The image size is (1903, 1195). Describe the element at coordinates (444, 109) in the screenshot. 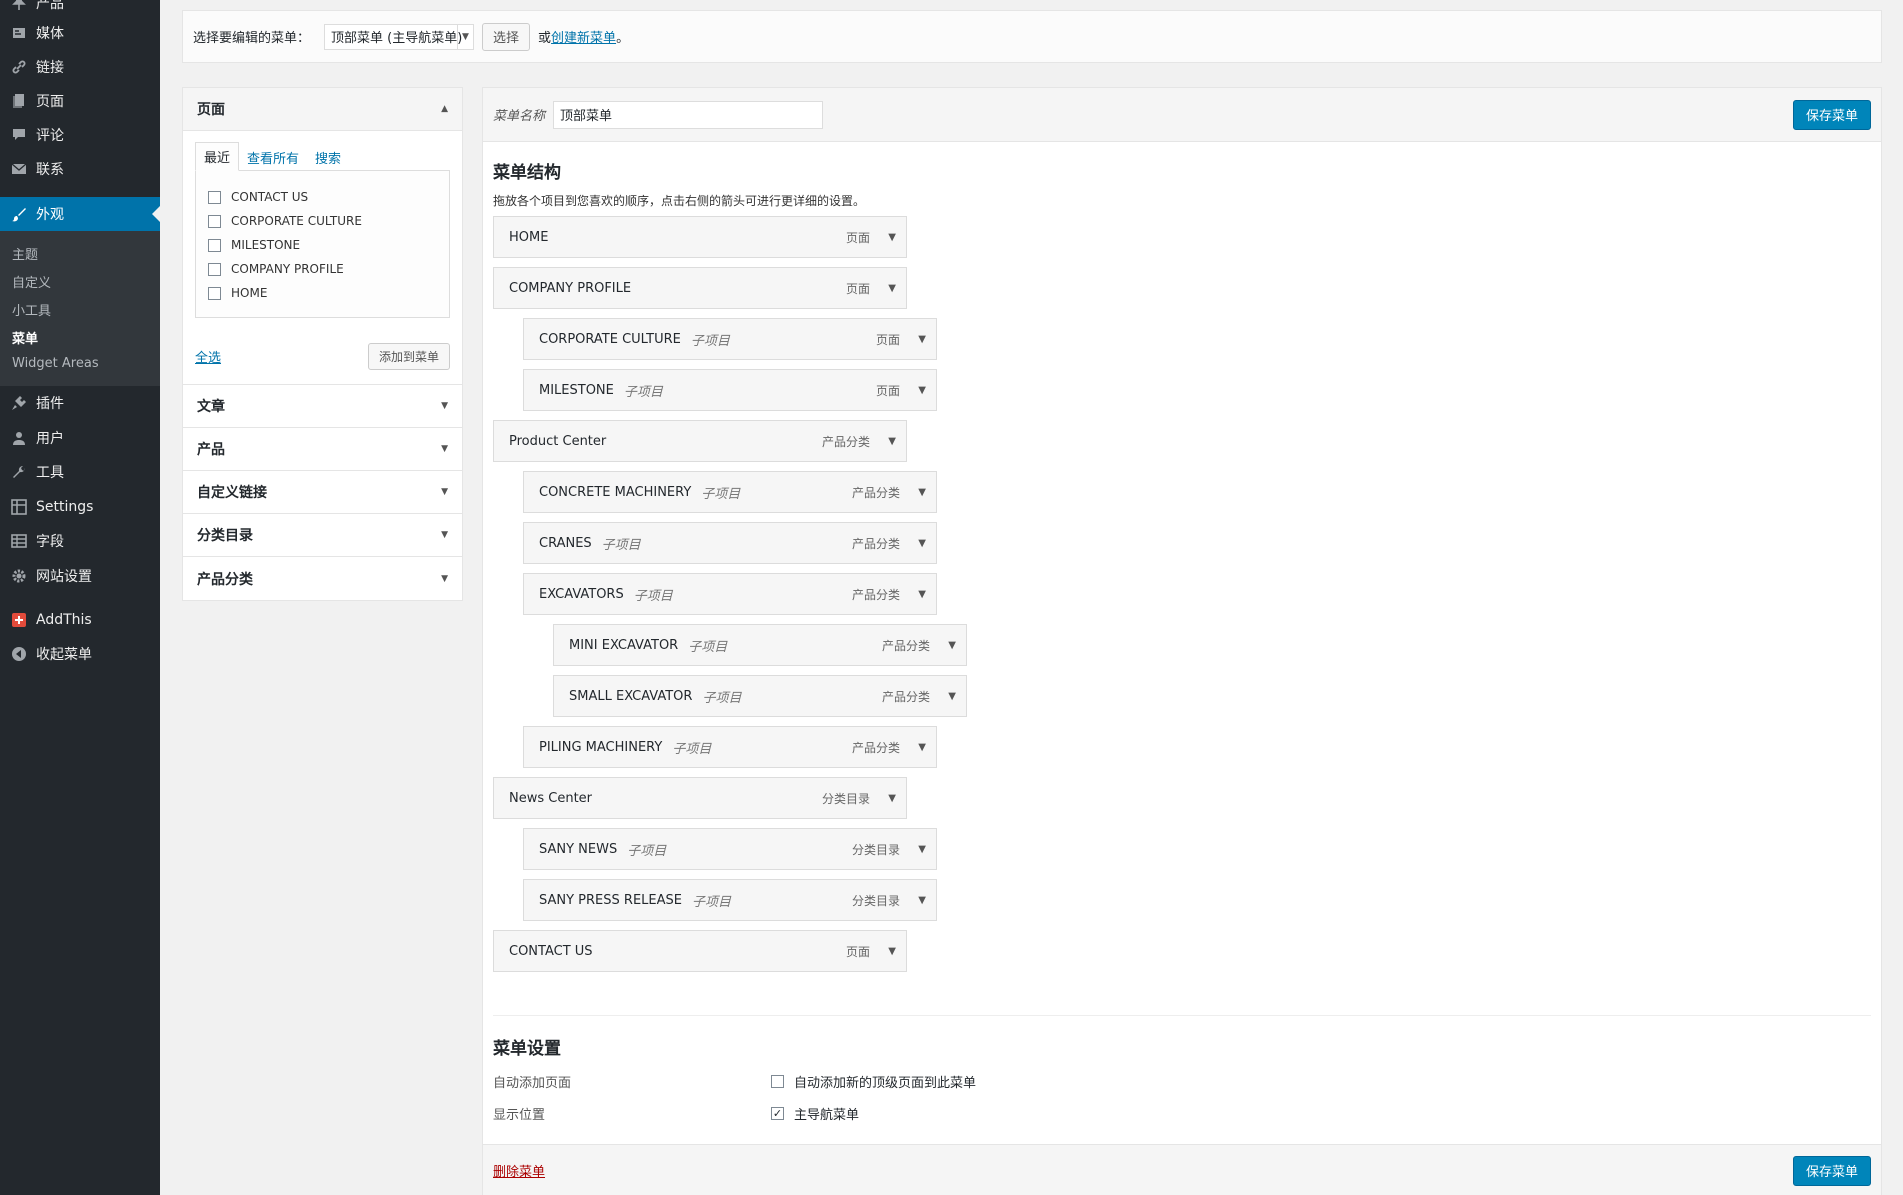

I see `collapse-arrow-icon: ▲` at that location.